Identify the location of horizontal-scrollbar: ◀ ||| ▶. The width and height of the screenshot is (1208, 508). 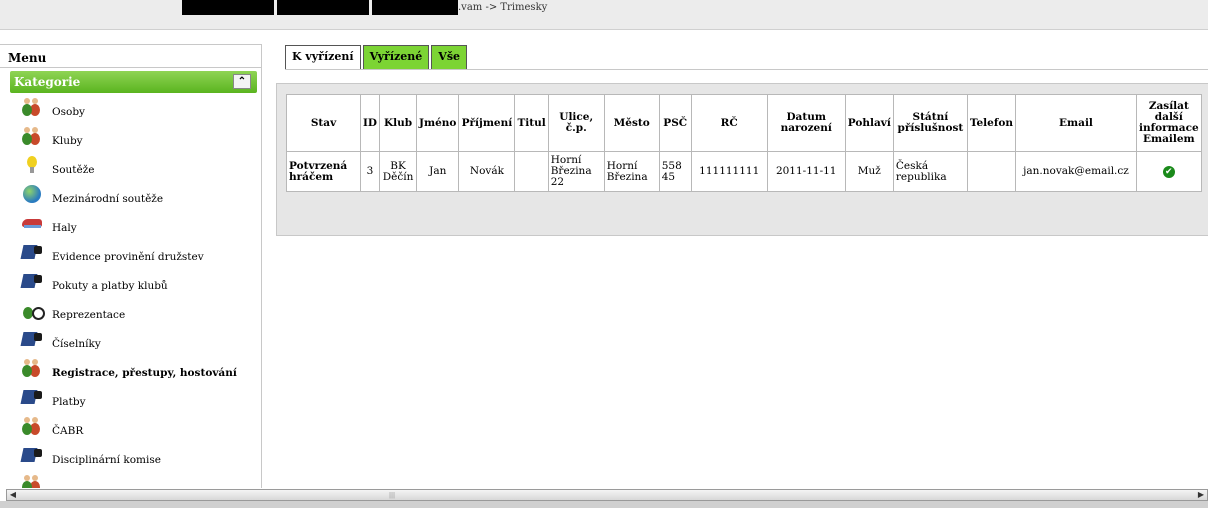
(607, 495).